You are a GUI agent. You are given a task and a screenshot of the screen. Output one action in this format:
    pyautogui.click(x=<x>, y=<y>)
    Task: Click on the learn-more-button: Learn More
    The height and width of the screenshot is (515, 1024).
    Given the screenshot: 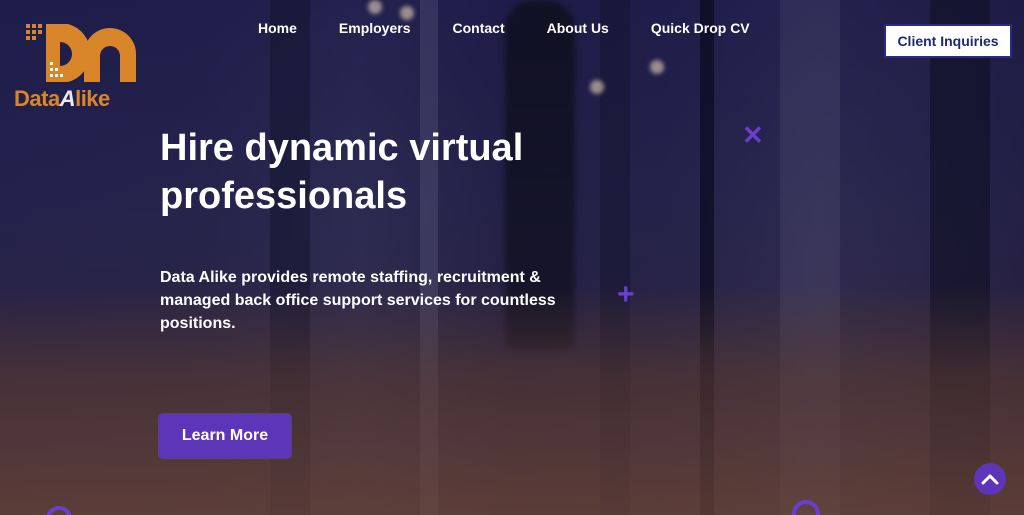 What is the action you would take?
    pyautogui.click(x=225, y=436)
    